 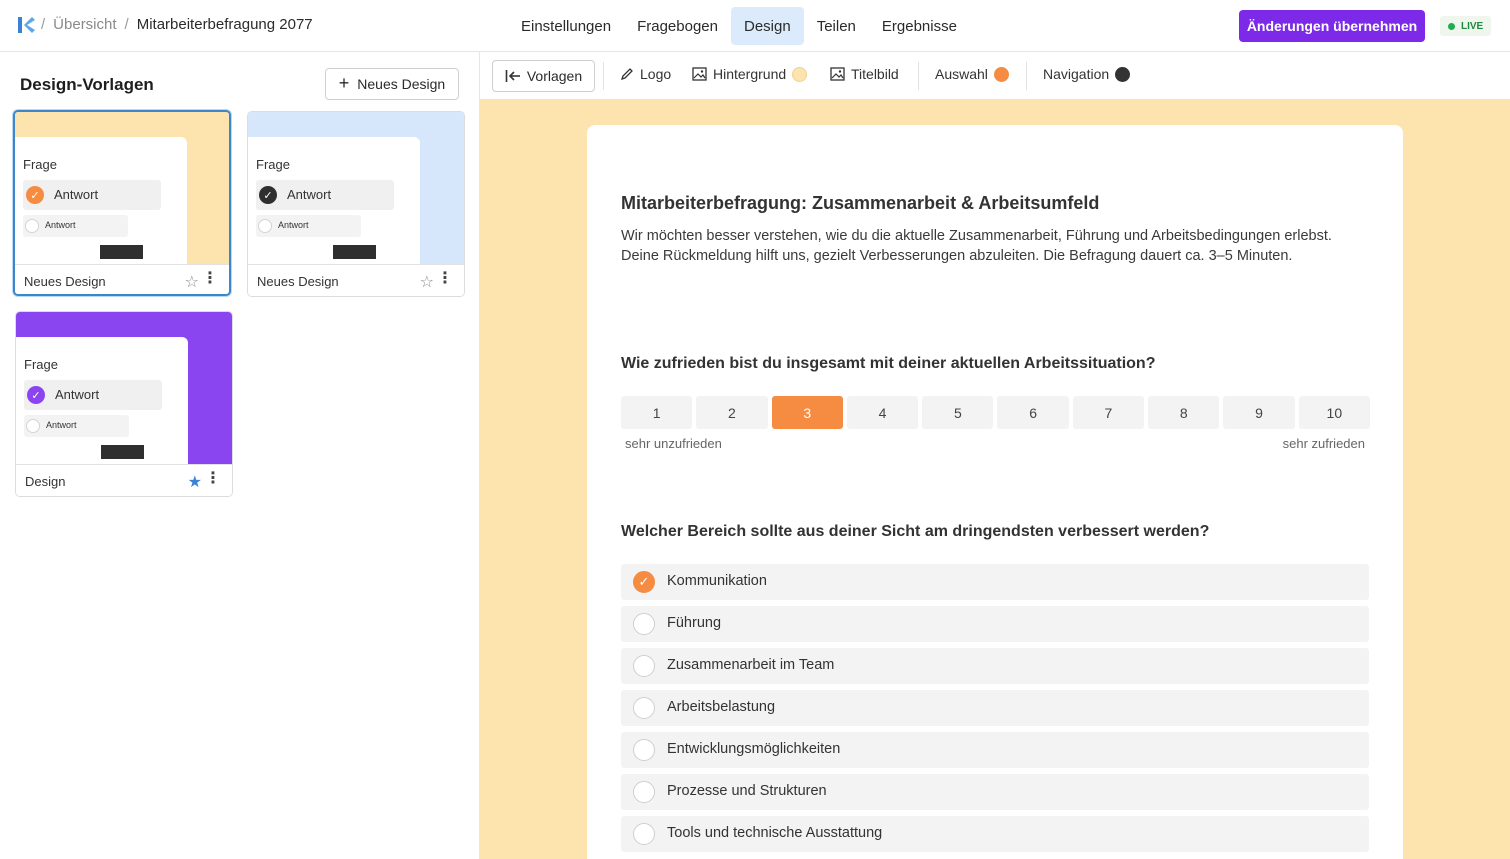 I want to click on toolbar-background-label: Hintergrund, so click(x=750, y=74).